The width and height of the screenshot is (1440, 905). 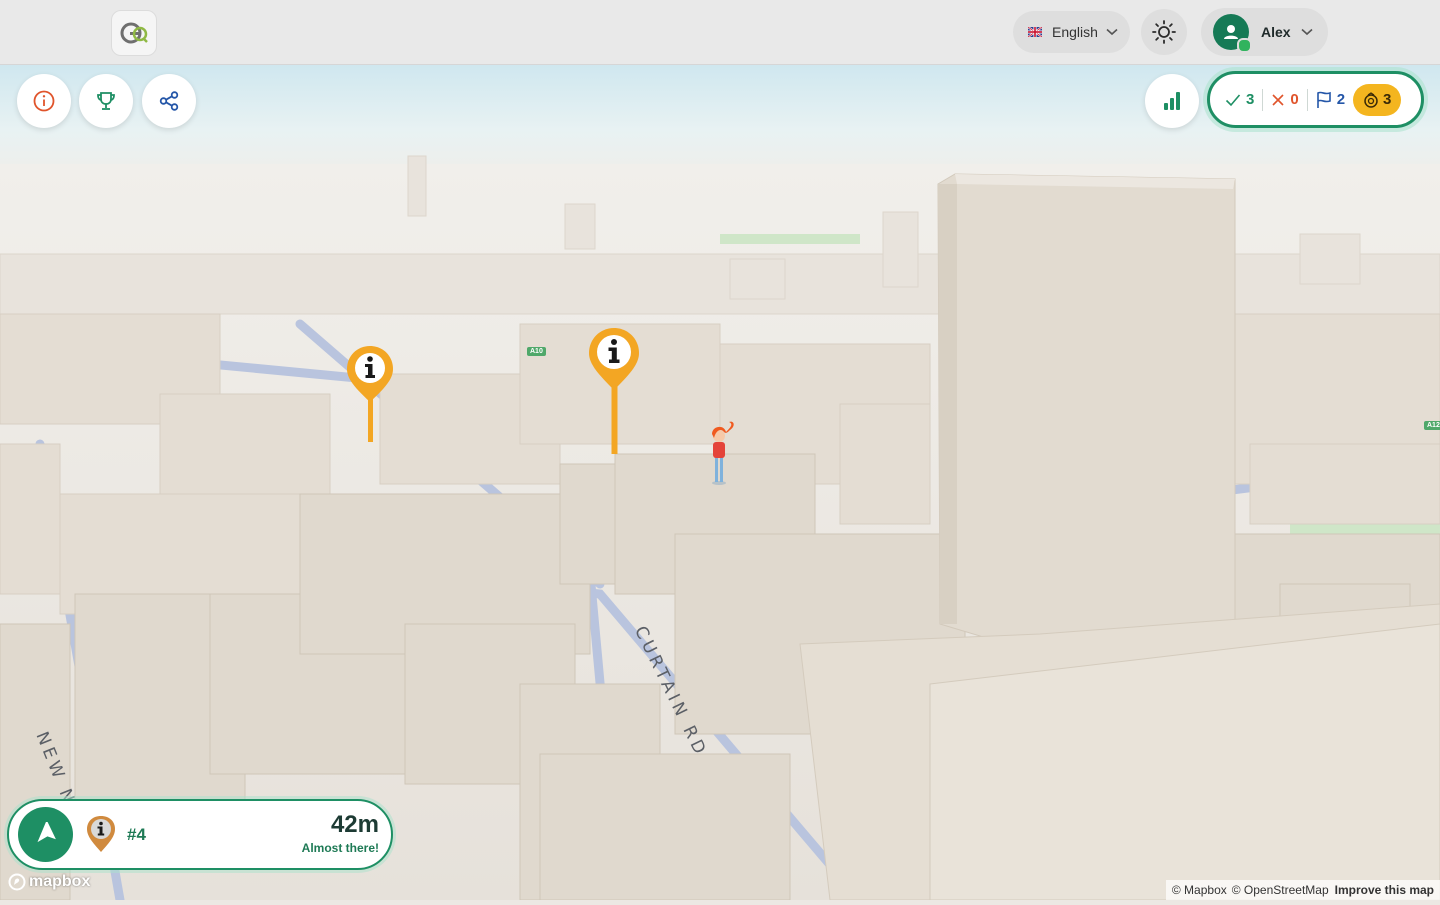 What do you see at coordinates (1233, 99) in the screenshot?
I see `check-icon` at bounding box center [1233, 99].